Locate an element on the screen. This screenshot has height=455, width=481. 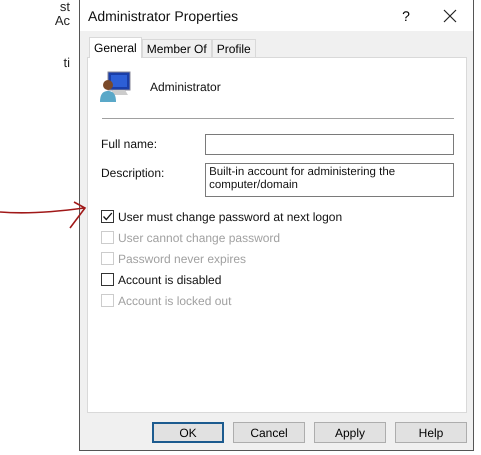
checkbox-label: User must change password at next logon is located at coordinates (230, 217).